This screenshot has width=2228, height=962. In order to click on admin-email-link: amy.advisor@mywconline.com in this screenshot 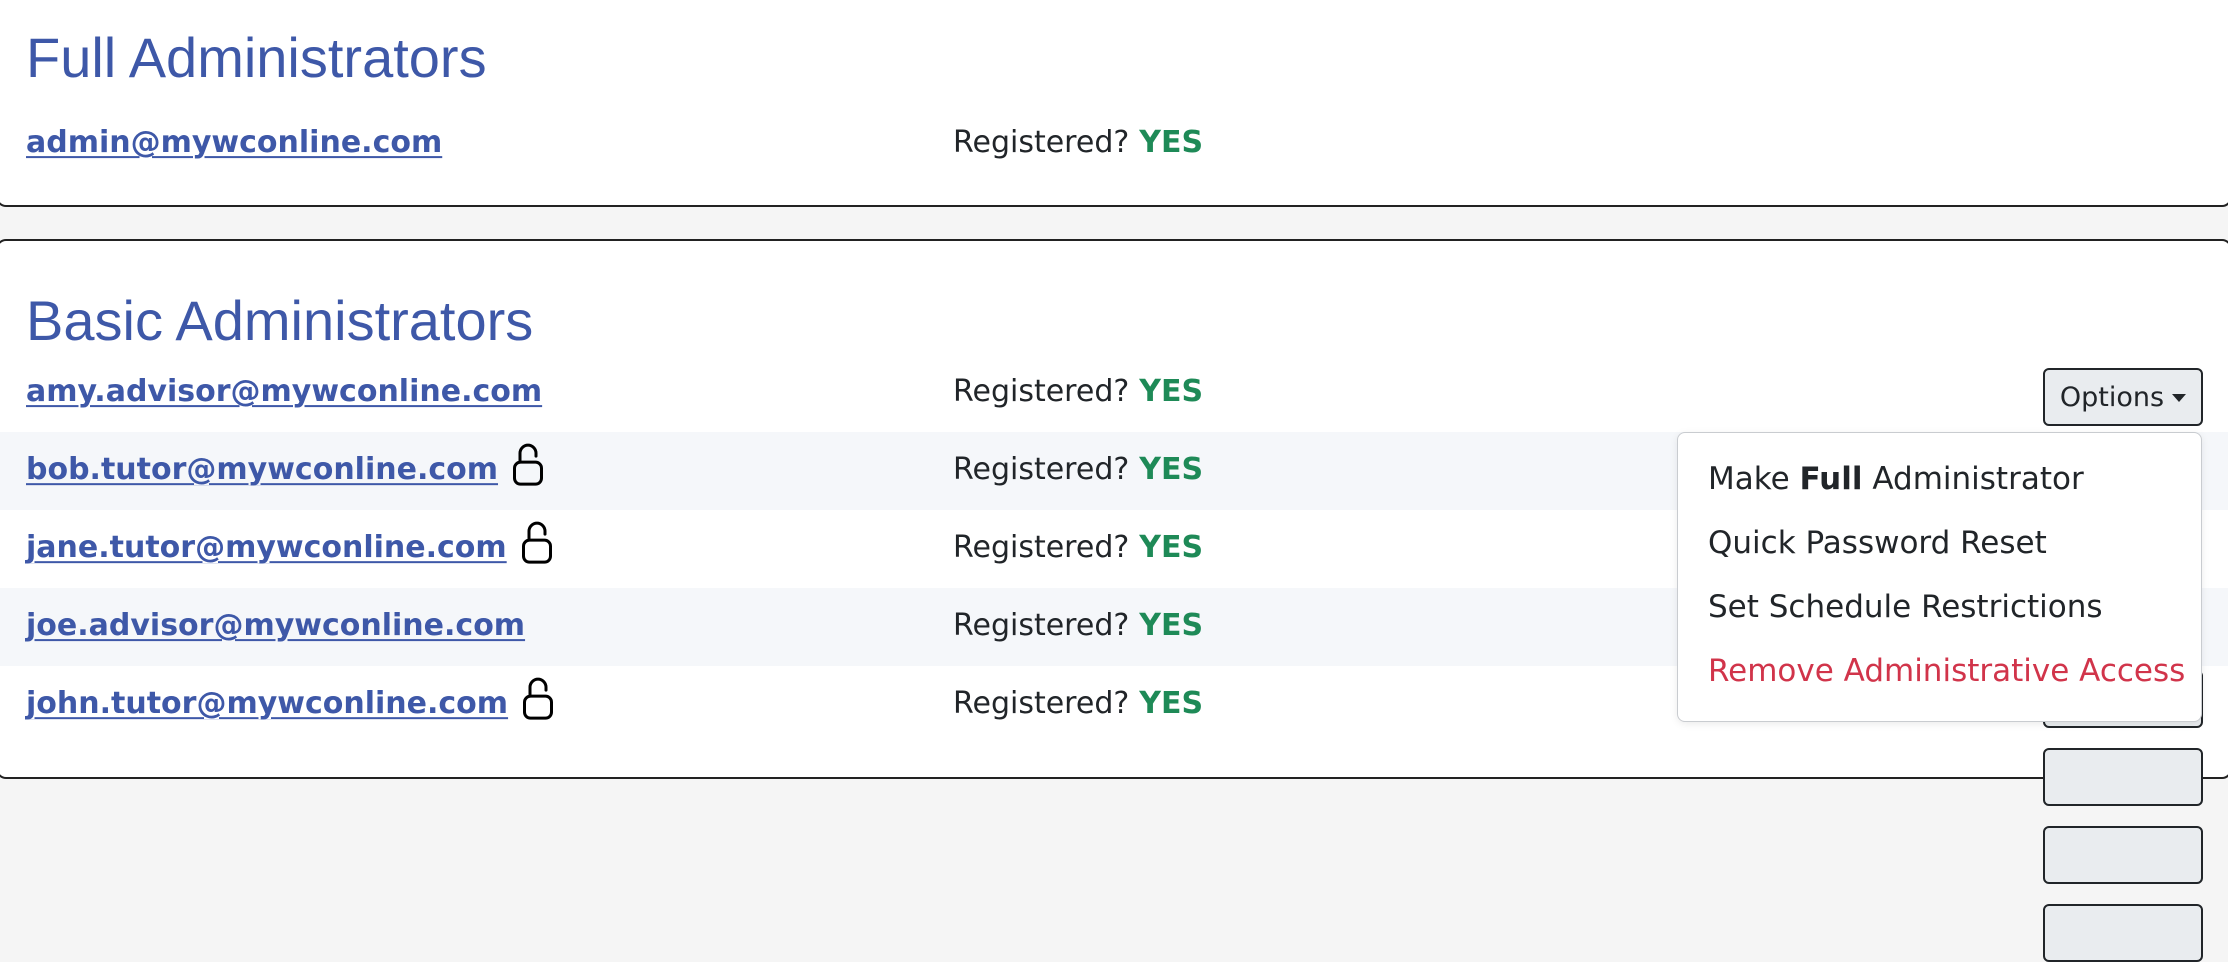, I will do `click(284, 391)`.